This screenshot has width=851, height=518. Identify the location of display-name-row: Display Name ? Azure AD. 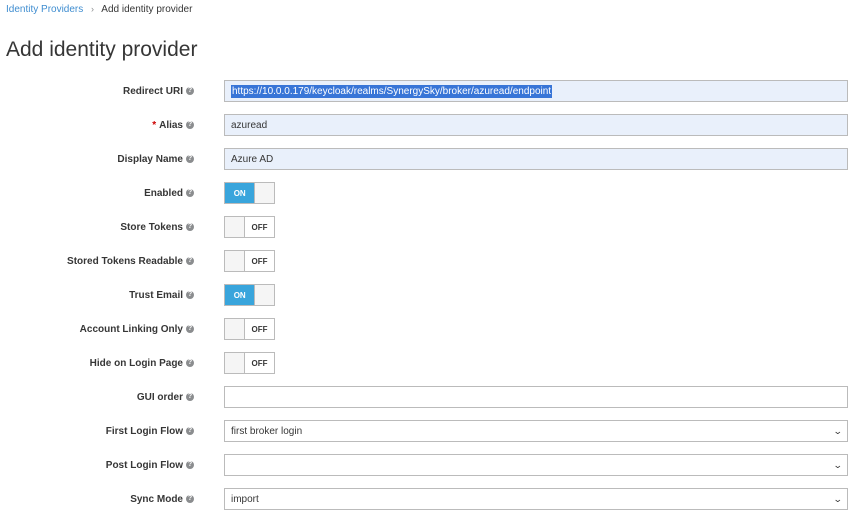
(425, 159).